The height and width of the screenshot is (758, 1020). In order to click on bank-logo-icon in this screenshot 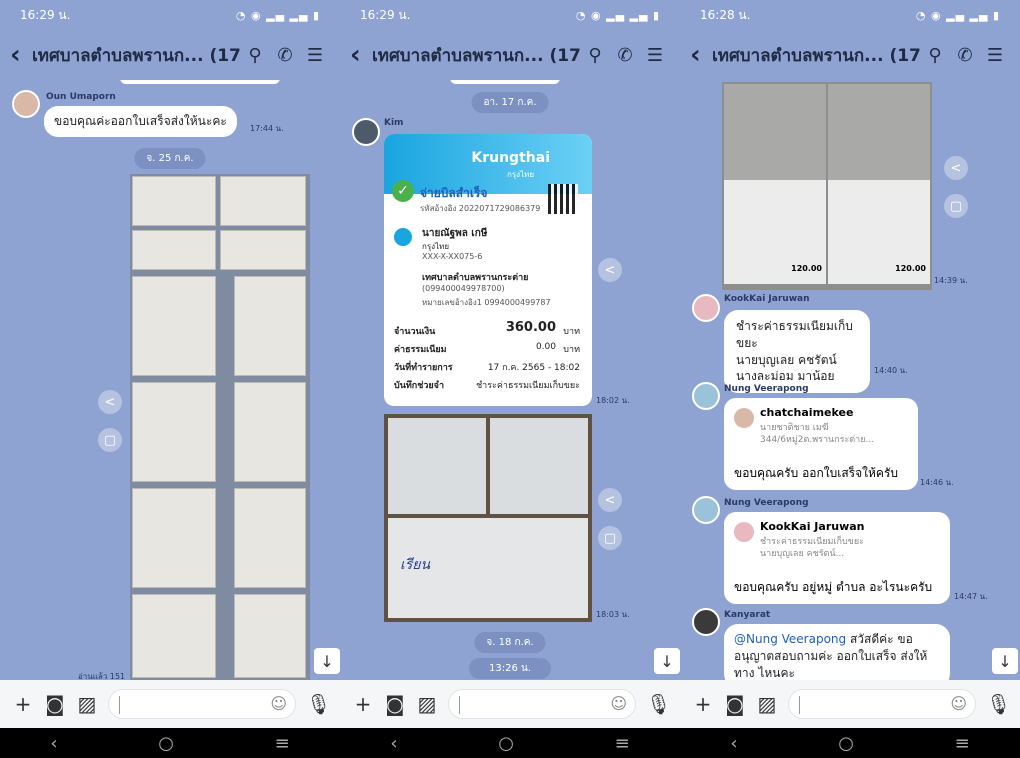, I will do `click(403, 237)`.